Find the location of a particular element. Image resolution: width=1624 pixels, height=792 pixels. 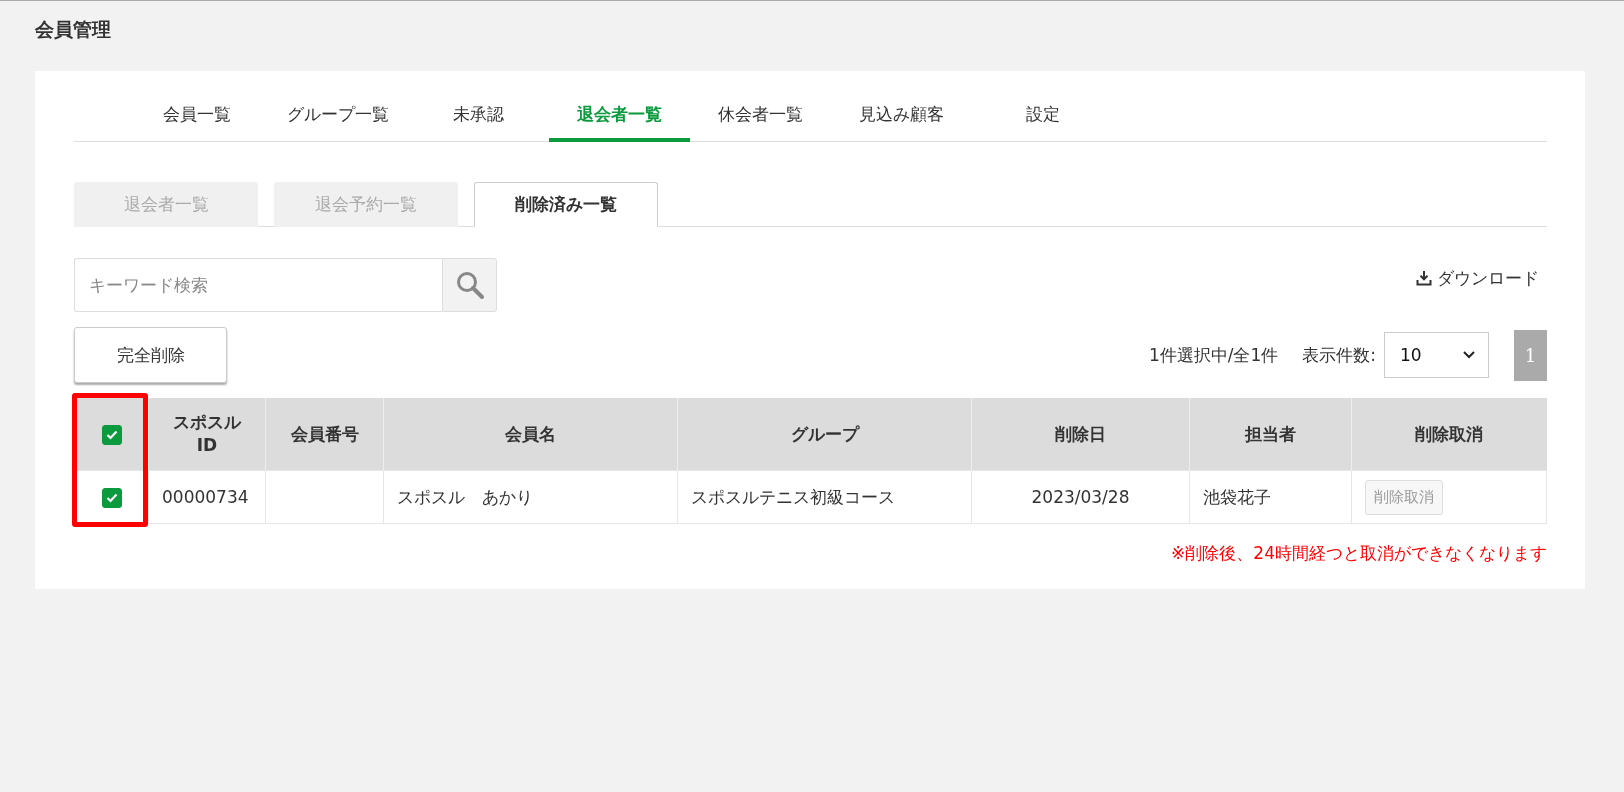

column-header: グループ is located at coordinates (824, 434).